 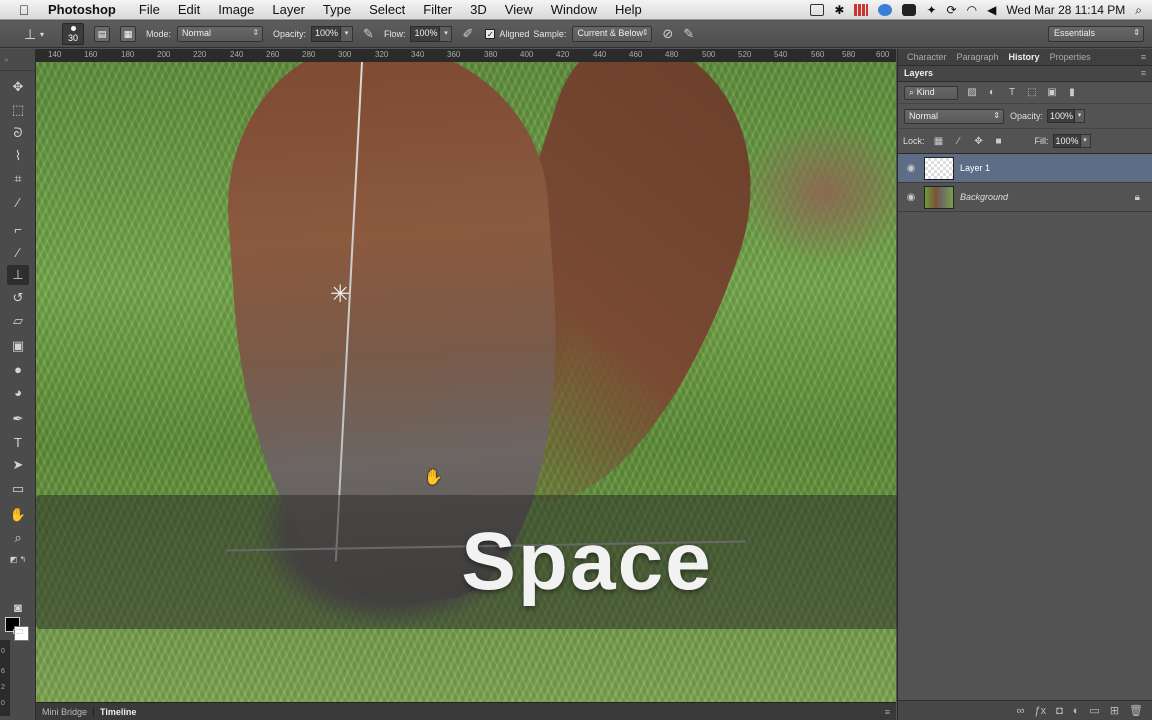 I want to click on filter-kind-select: ⌕ Kind, so click(x=931, y=92).